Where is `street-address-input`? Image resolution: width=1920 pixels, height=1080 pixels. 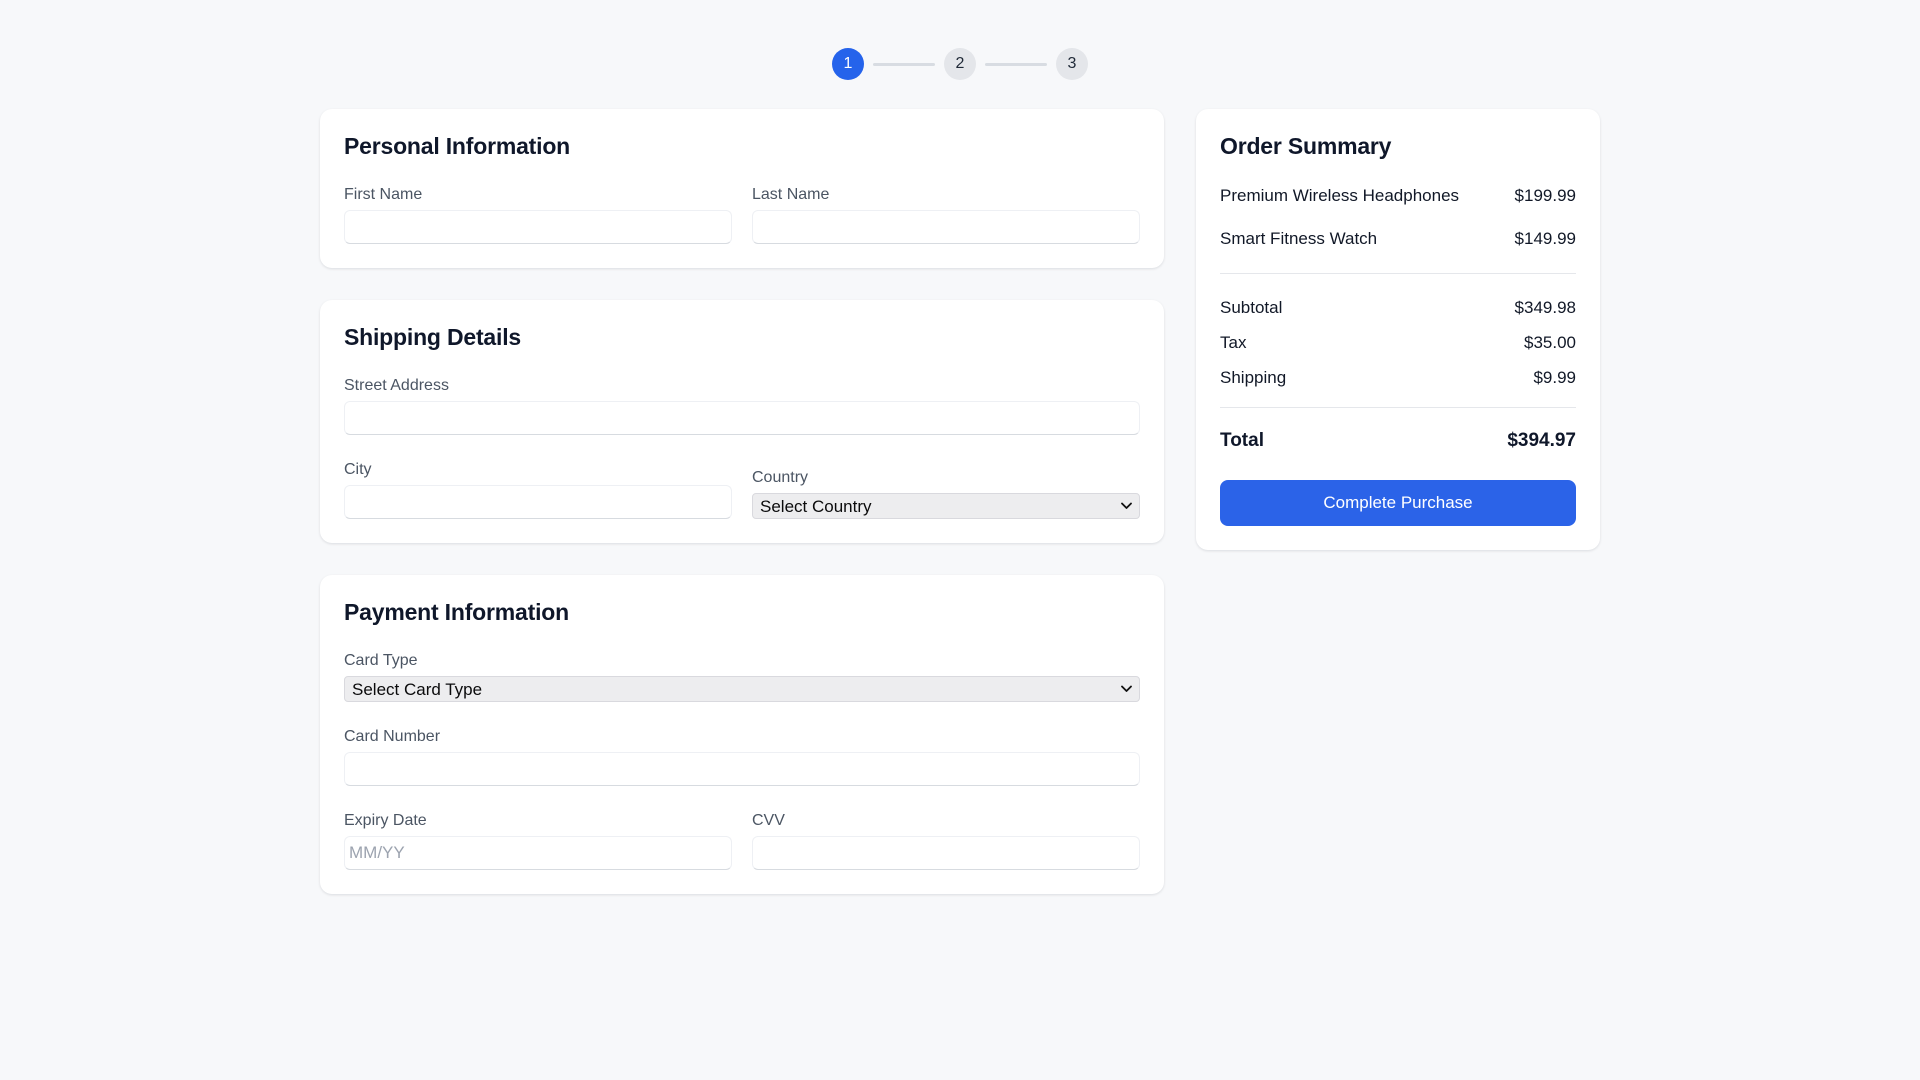 street-address-input is located at coordinates (742, 418).